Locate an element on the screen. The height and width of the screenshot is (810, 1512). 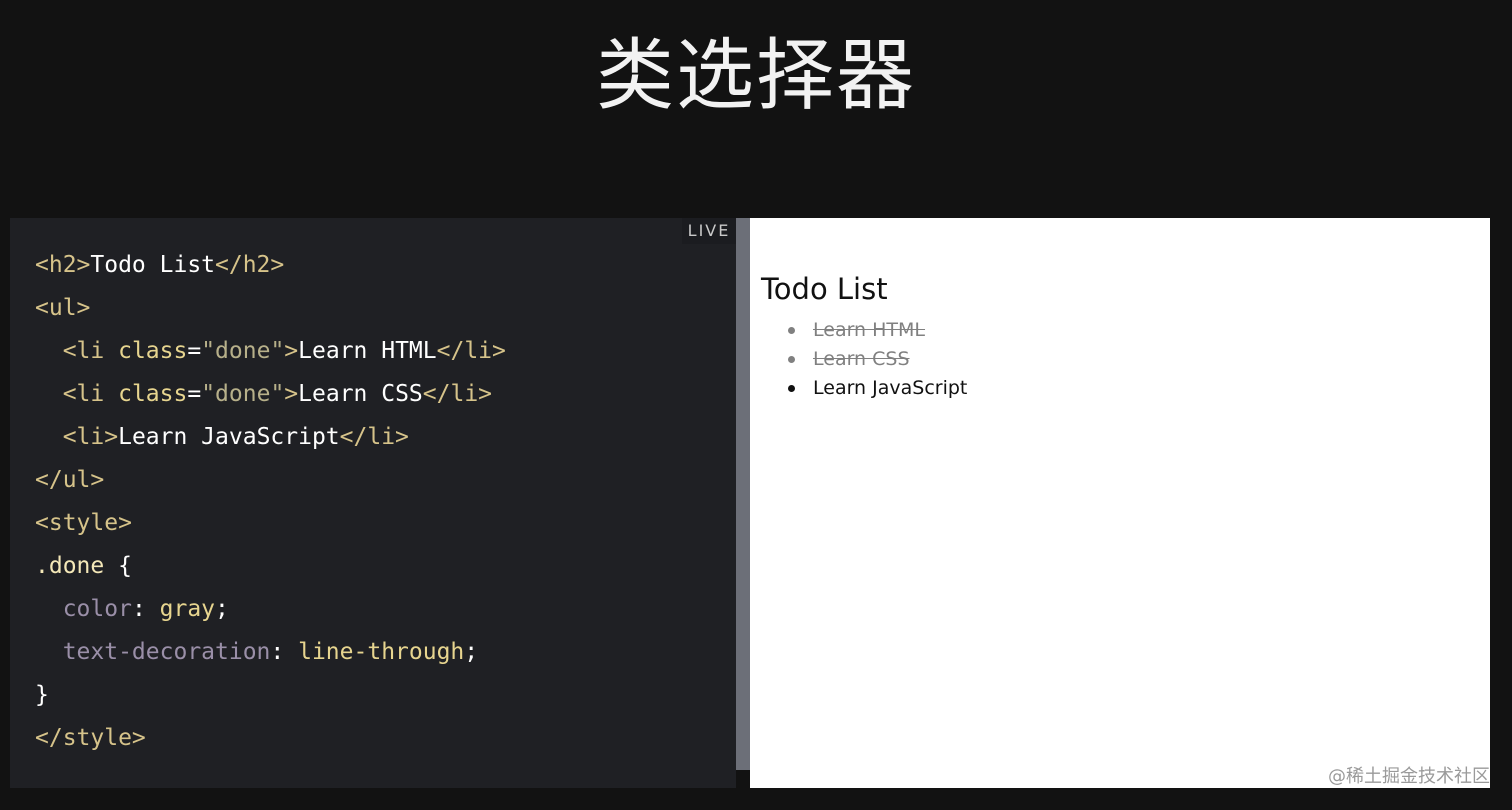
code-line: <h2>Todo List</h2> is located at coordinates (270, 265).